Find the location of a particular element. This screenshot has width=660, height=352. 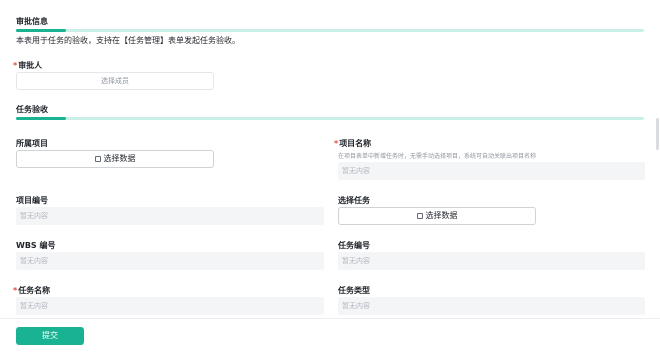

project-name-hint: 在项目表单中新增任务时，无需手动选择项目，系统可自动关联出项目名称 is located at coordinates (437, 156).